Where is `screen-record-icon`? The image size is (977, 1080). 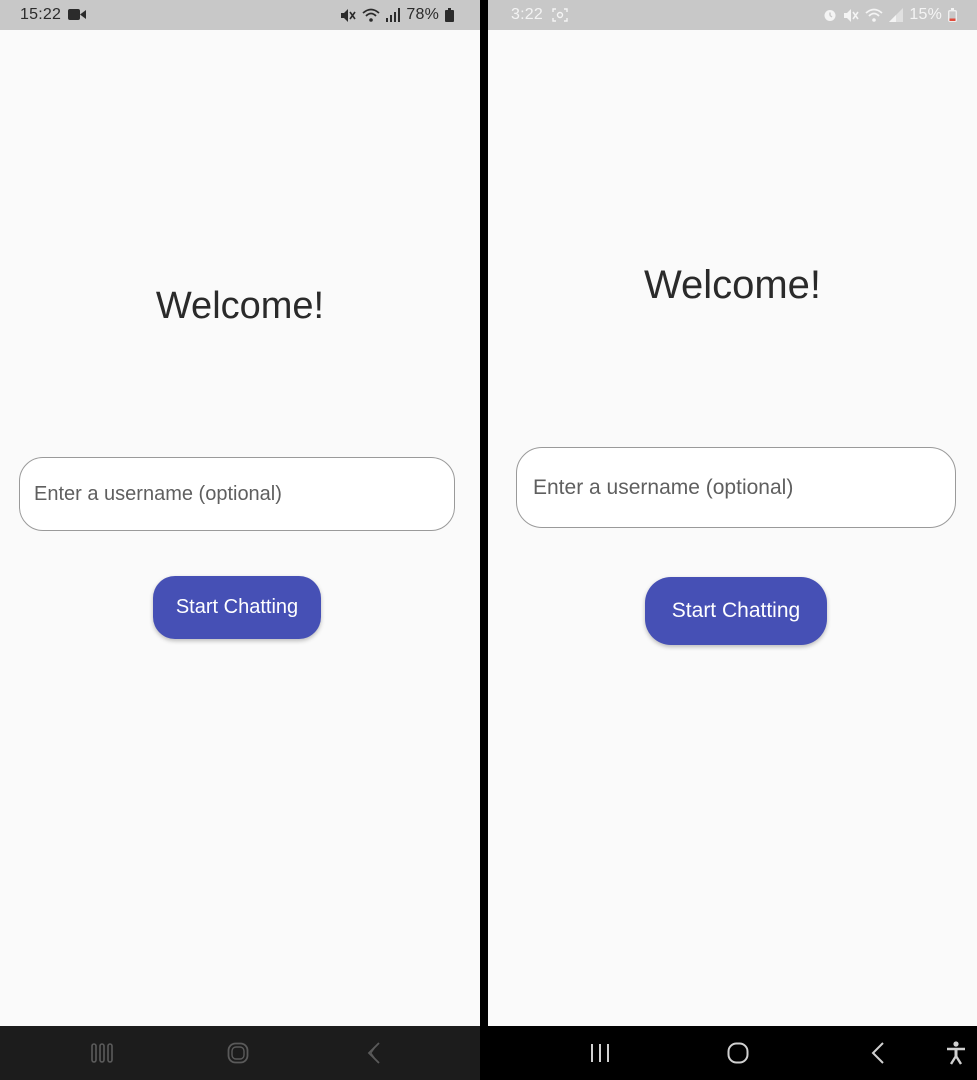
screen-record-icon is located at coordinates (560, 17).